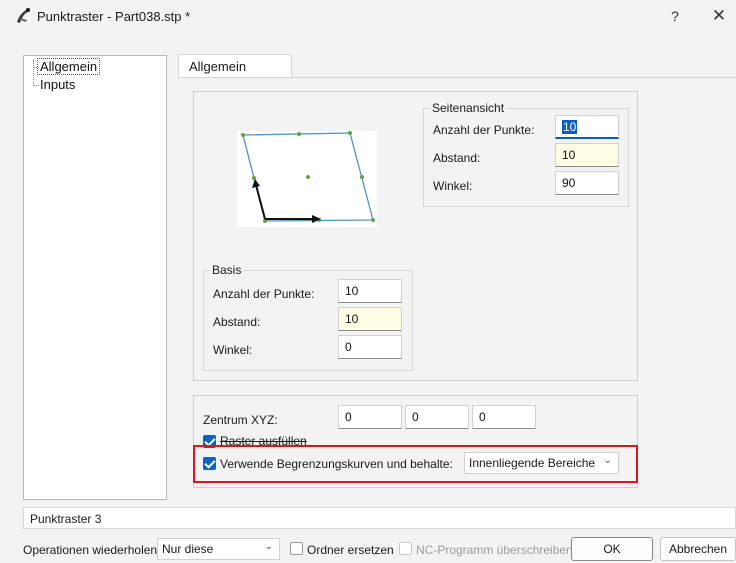 This screenshot has height=563, width=736. What do you see at coordinates (227, 270) in the screenshot?
I see `basis-legend: Basis` at bounding box center [227, 270].